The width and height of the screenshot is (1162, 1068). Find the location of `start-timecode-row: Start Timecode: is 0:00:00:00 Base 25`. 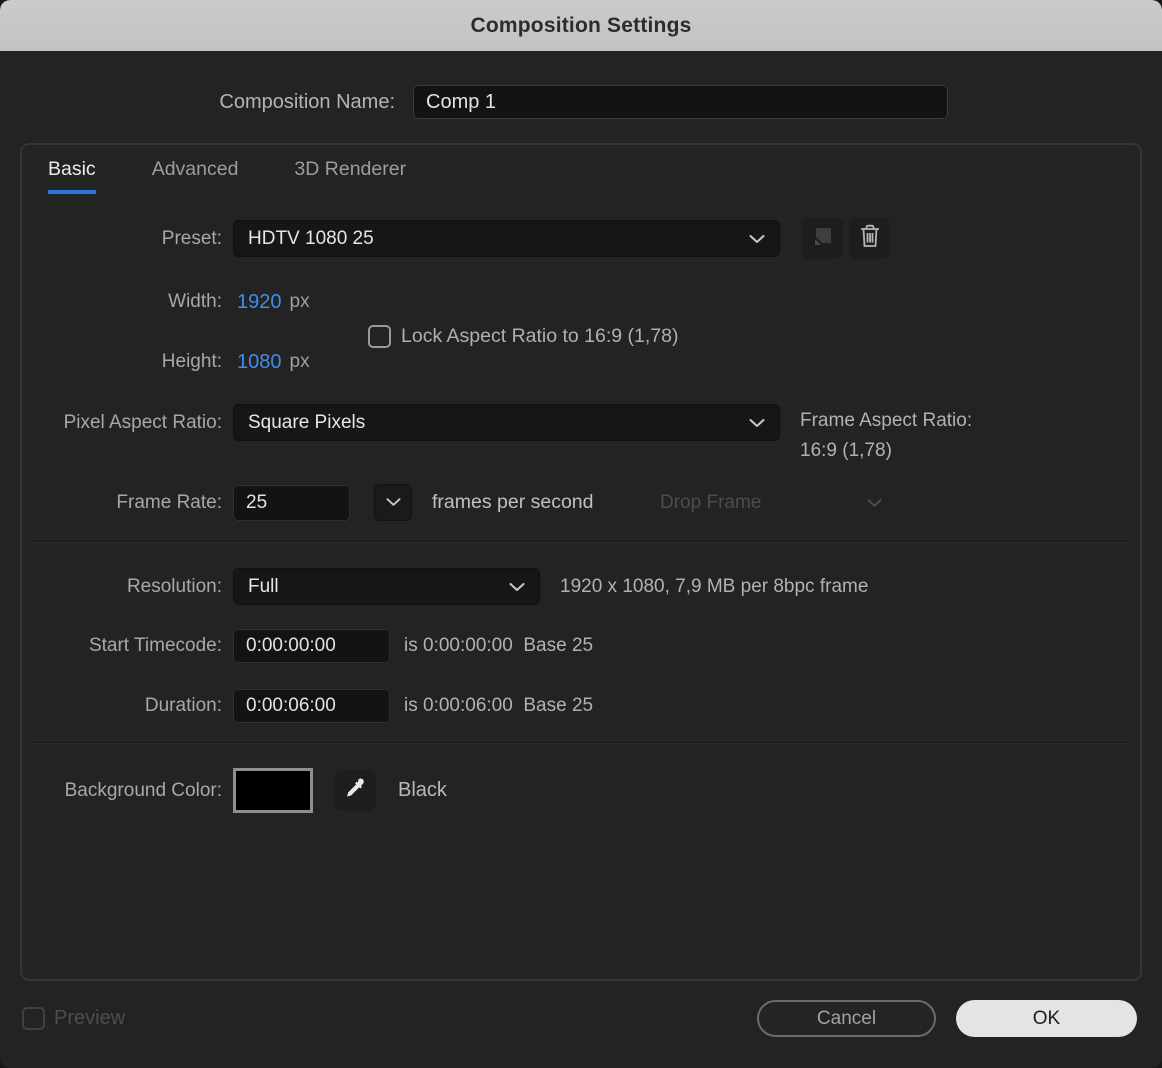

start-timecode-row: Start Timecode: is 0:00:00:00 Base 25 is located at coordinates (581, 646).